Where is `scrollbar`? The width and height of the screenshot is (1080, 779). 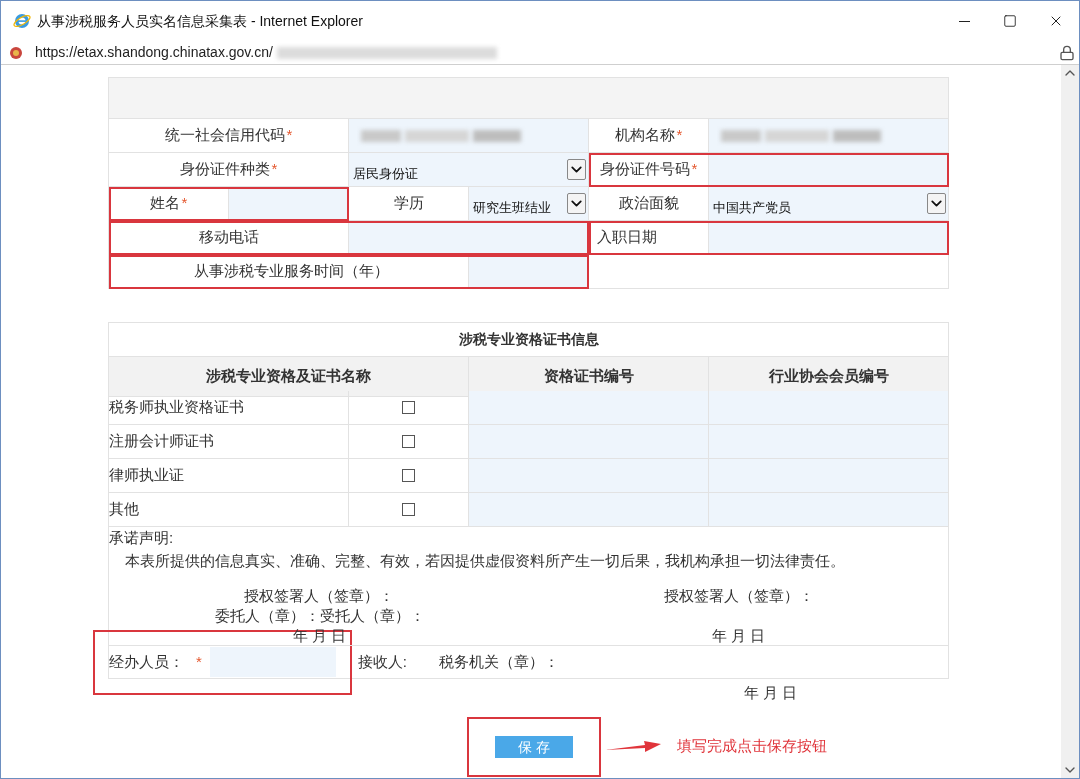
scrollbar is located at coordinates (1070, 421).